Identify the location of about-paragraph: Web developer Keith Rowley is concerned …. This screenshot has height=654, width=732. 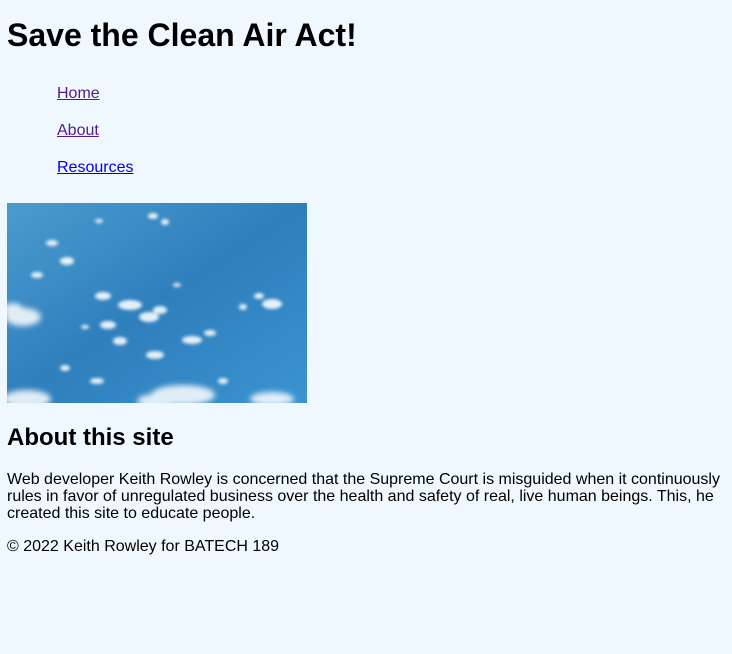
(363, 496).